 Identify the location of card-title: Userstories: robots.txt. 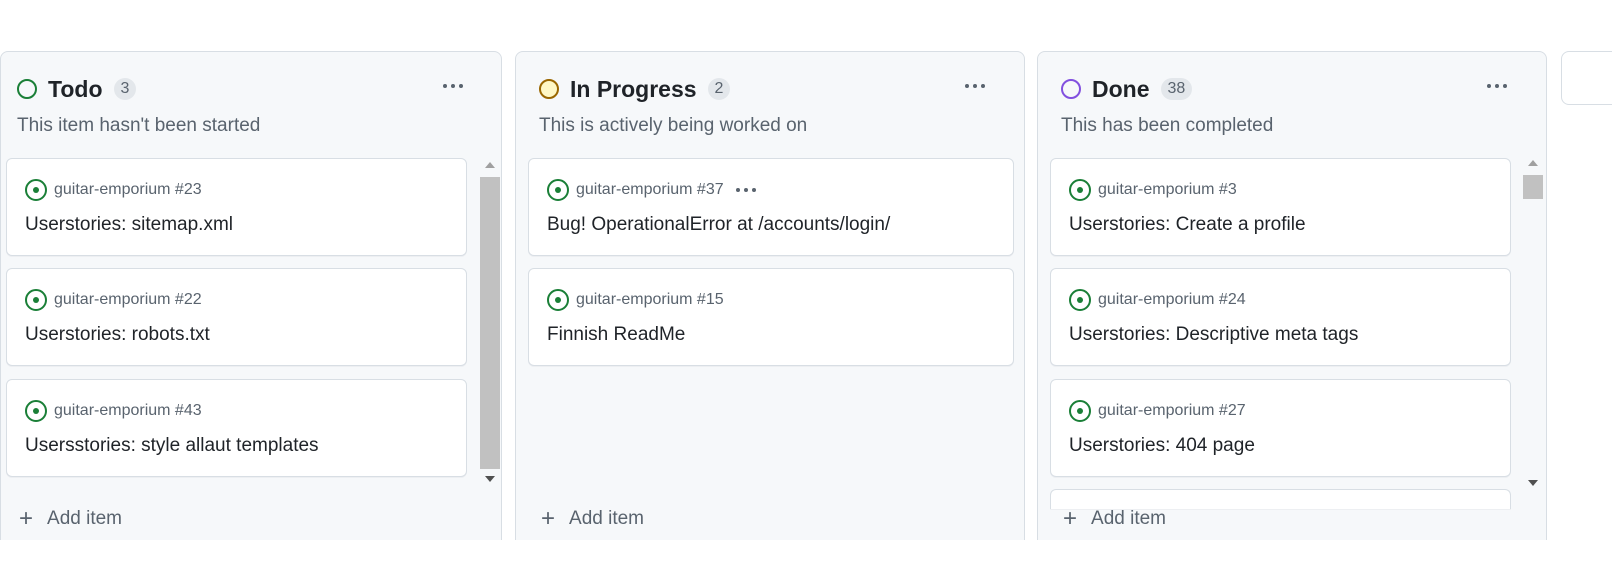
(117, 335).